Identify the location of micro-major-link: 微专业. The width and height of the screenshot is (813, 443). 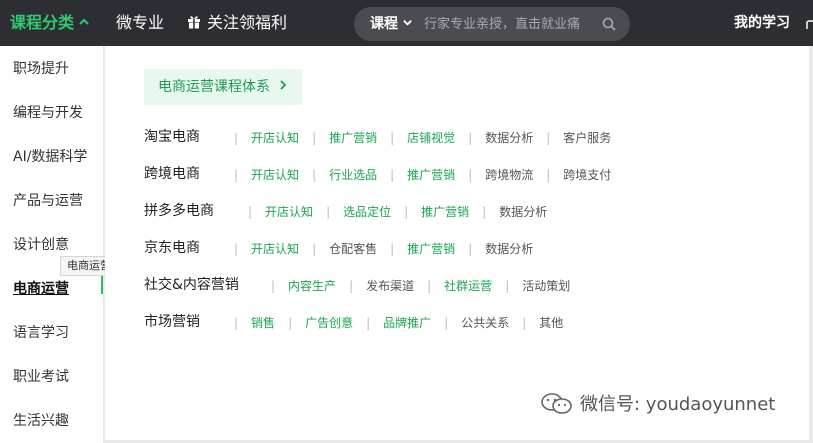
(140, 23).